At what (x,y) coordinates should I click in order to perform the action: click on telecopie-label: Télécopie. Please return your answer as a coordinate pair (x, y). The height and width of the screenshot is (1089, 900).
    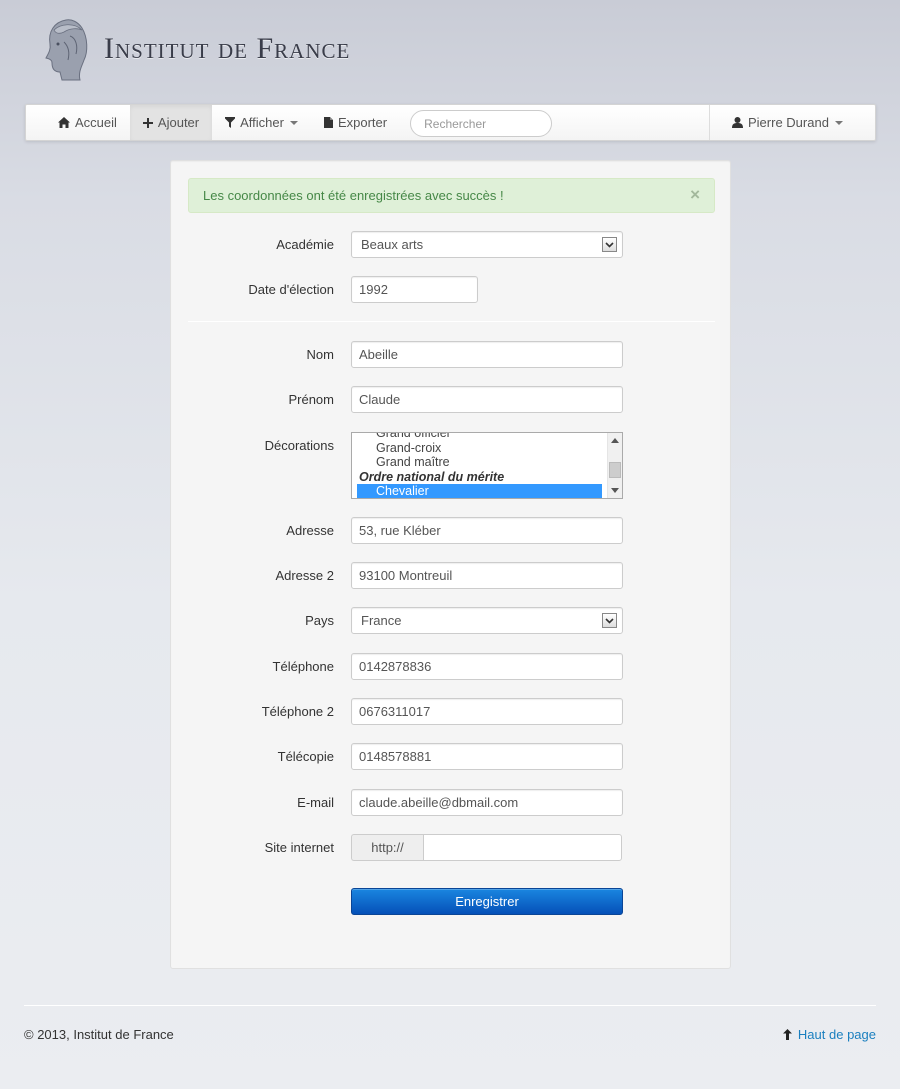
    Looking at the image, I should click on (305, 756).